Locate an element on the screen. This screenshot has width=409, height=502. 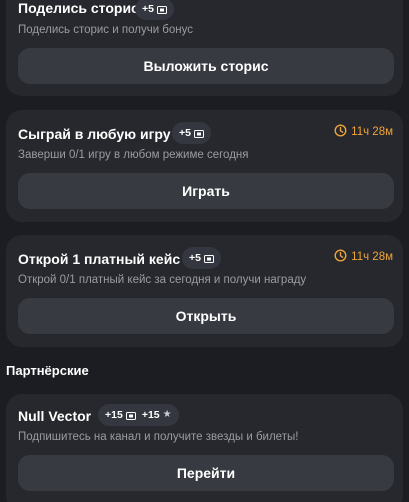
task-description: Заверши 0/1 игру в любом режиме сегодня is located at coordinates (133, 155).